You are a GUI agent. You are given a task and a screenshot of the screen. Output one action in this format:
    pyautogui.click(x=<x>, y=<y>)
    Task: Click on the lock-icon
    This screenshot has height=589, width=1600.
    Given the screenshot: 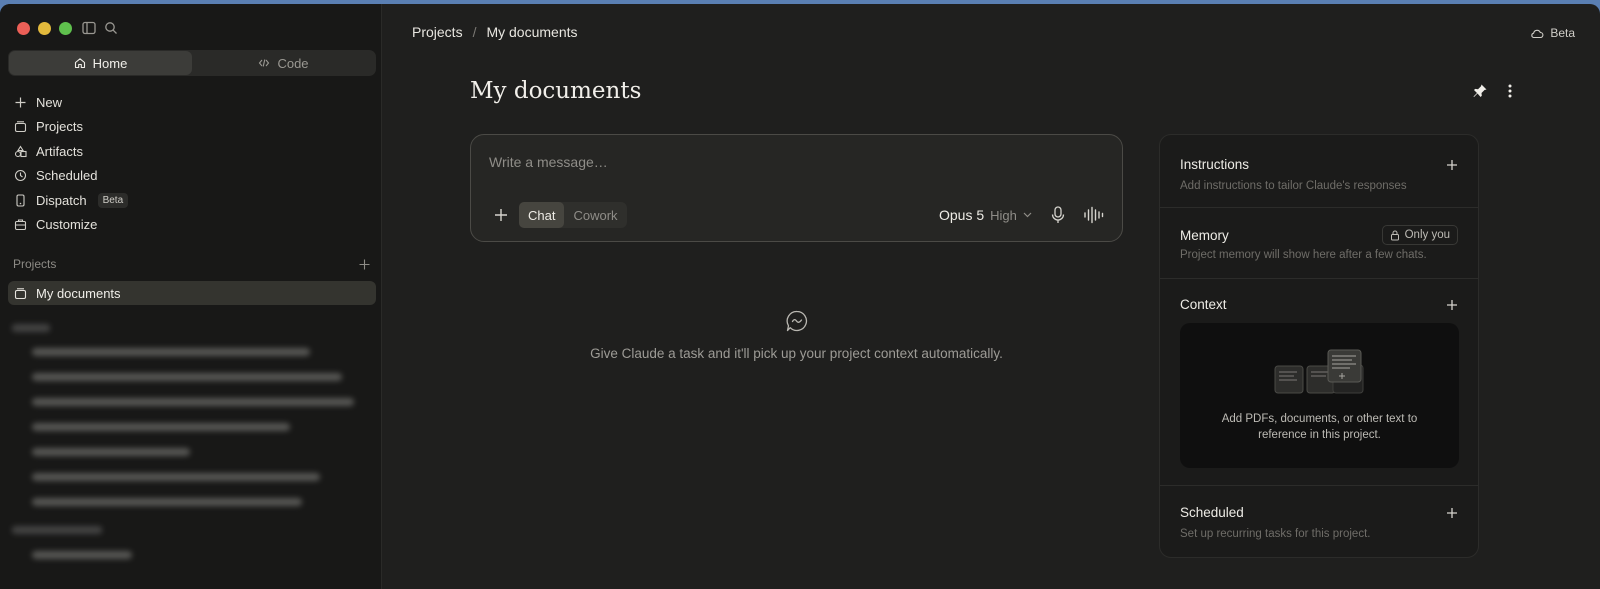 What is the action you would take?
    pyautogui.click(x=1394, y=235)
    